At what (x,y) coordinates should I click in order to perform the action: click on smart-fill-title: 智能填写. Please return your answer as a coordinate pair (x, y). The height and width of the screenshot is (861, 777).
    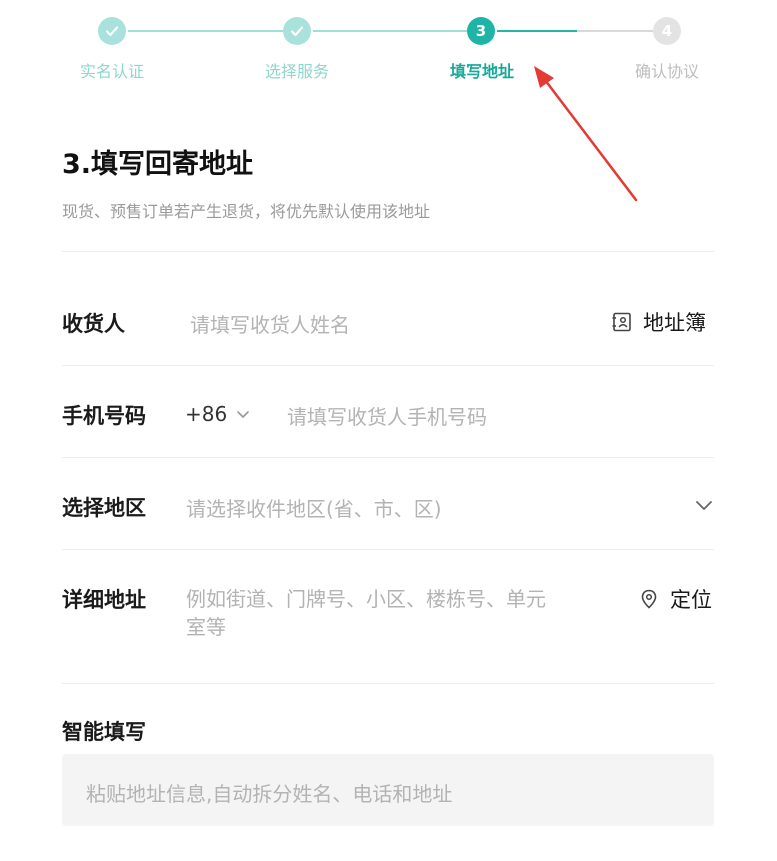
    Looking at the image, I should click on (104, 732).